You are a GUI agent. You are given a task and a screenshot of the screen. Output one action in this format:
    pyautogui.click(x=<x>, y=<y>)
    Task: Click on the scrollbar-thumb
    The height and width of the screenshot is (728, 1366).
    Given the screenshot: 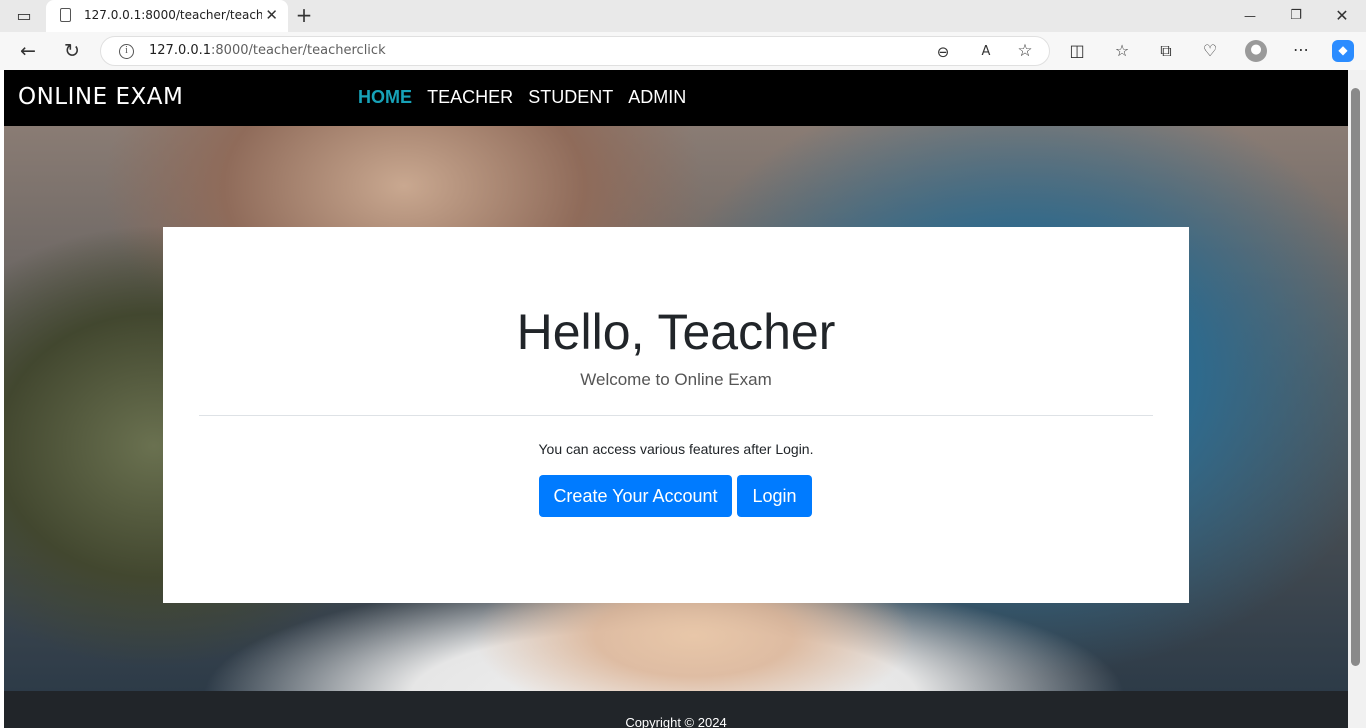 What is the action you would take?
    pyautogui.click(x=1355, y=377)
    